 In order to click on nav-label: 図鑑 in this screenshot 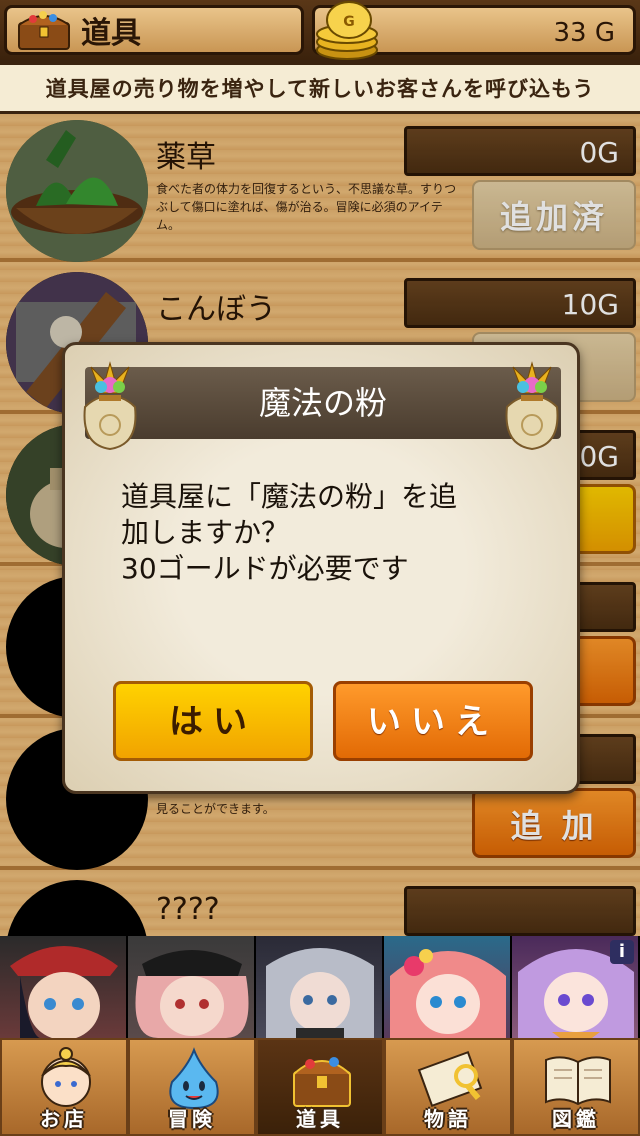, I will do `click(576, 1119)`.